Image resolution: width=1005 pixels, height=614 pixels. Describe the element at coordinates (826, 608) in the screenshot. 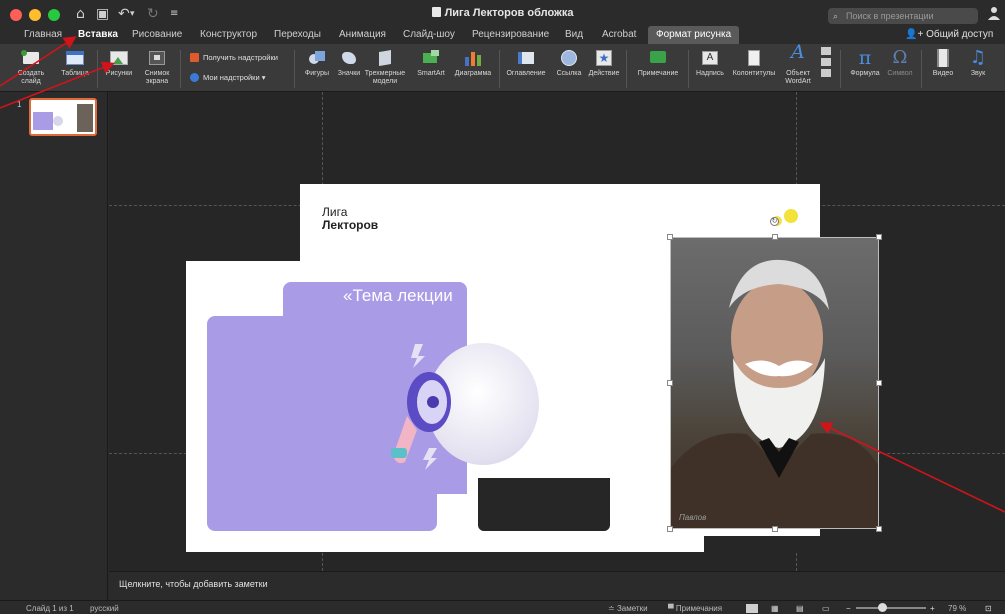

I see `slideshow-button: ▭` at that location.